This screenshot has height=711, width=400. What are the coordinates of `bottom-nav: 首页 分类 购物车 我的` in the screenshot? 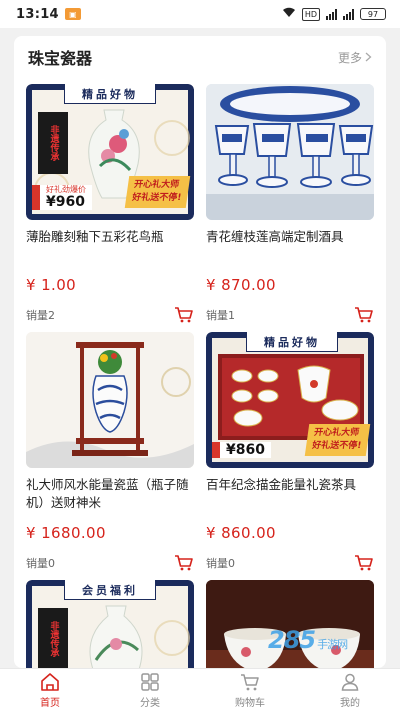 It's located at (200, 689).